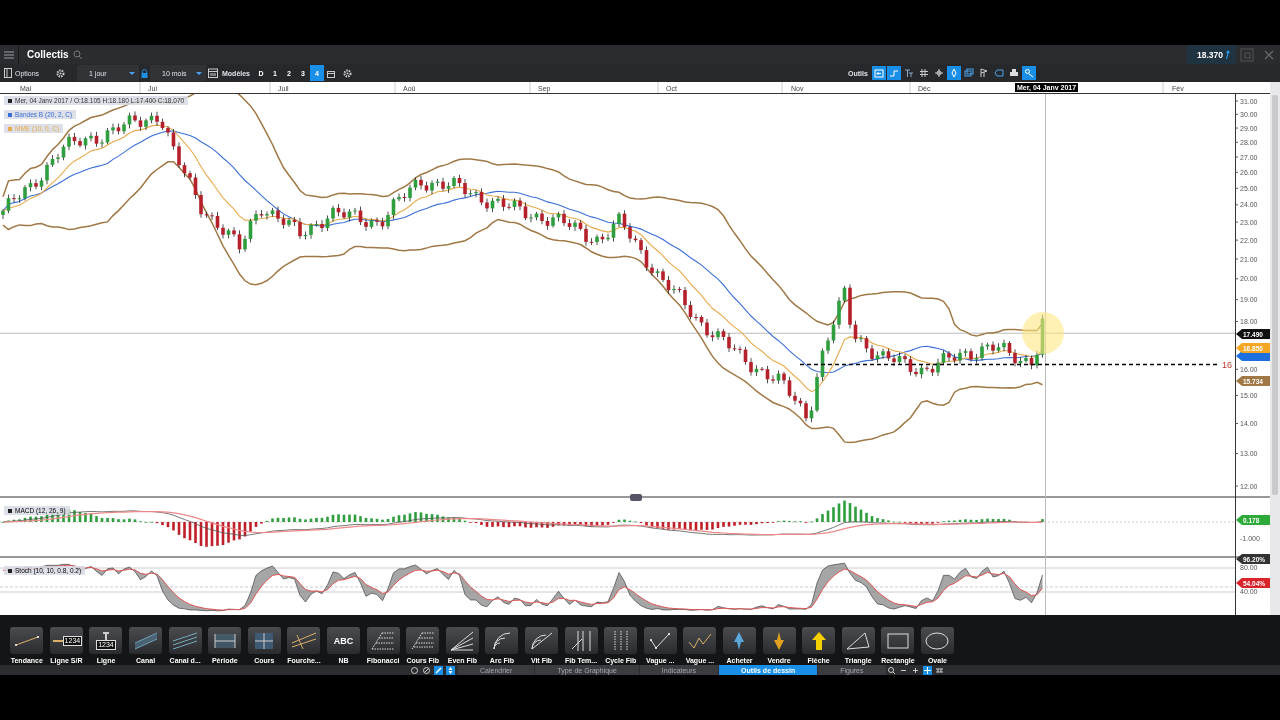 Image resolution: width=1280 pixels, height=720 pixels. Describe the element at coordinates (48, 54) in the screenshot. I see `window-title: Collectis` at that location.